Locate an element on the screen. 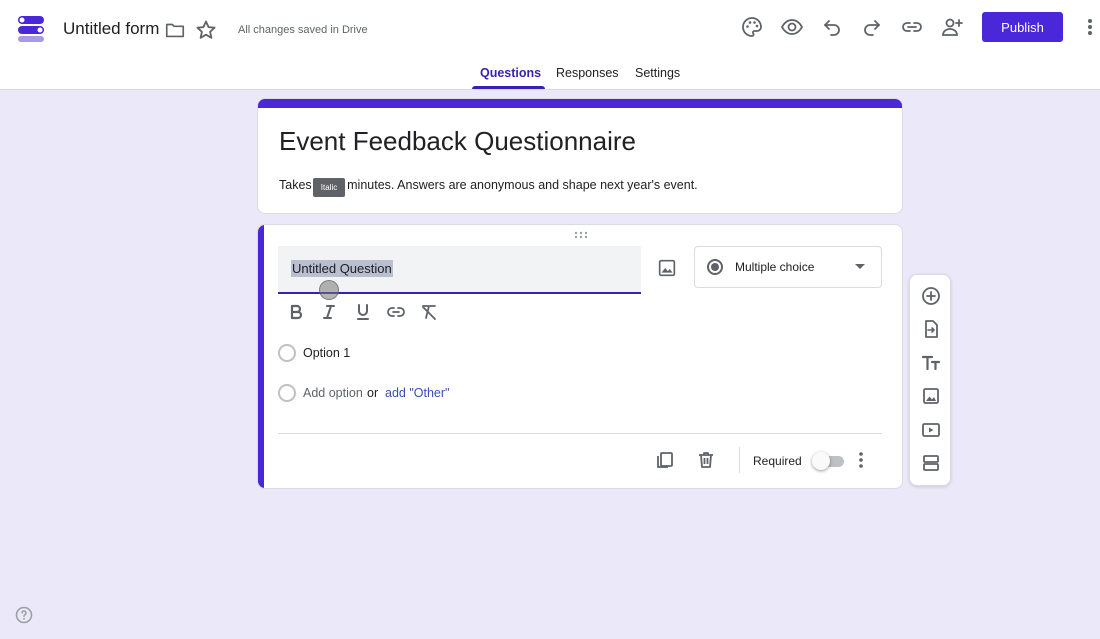 This screenshot has width=1100, height=639. more-vert-icon is located at coordinates (1090, 27).